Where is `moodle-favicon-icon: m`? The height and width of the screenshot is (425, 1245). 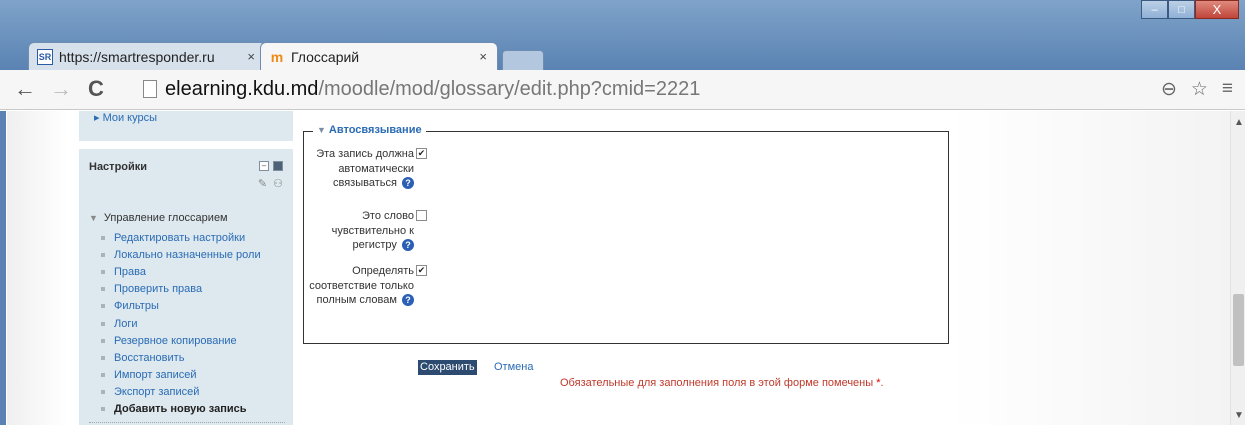 moodle-favicon-icon: m is located at coordinates (277, 56).